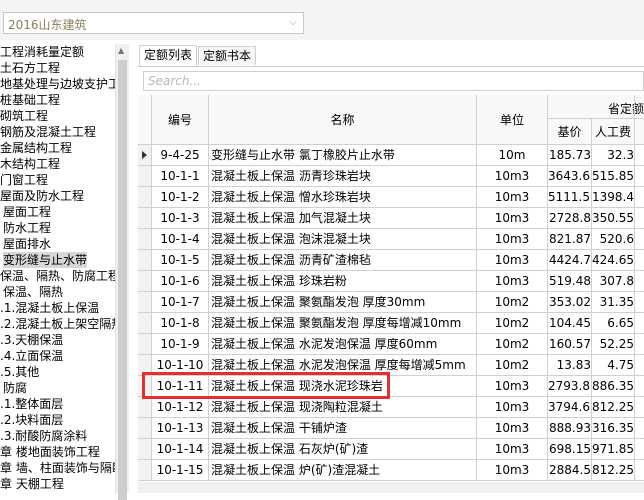 The height and width of the screenshot is (500, 644). I want to click on cell-name: 混凝土板上保温 泡沫混凝土块, so click(343, 239).